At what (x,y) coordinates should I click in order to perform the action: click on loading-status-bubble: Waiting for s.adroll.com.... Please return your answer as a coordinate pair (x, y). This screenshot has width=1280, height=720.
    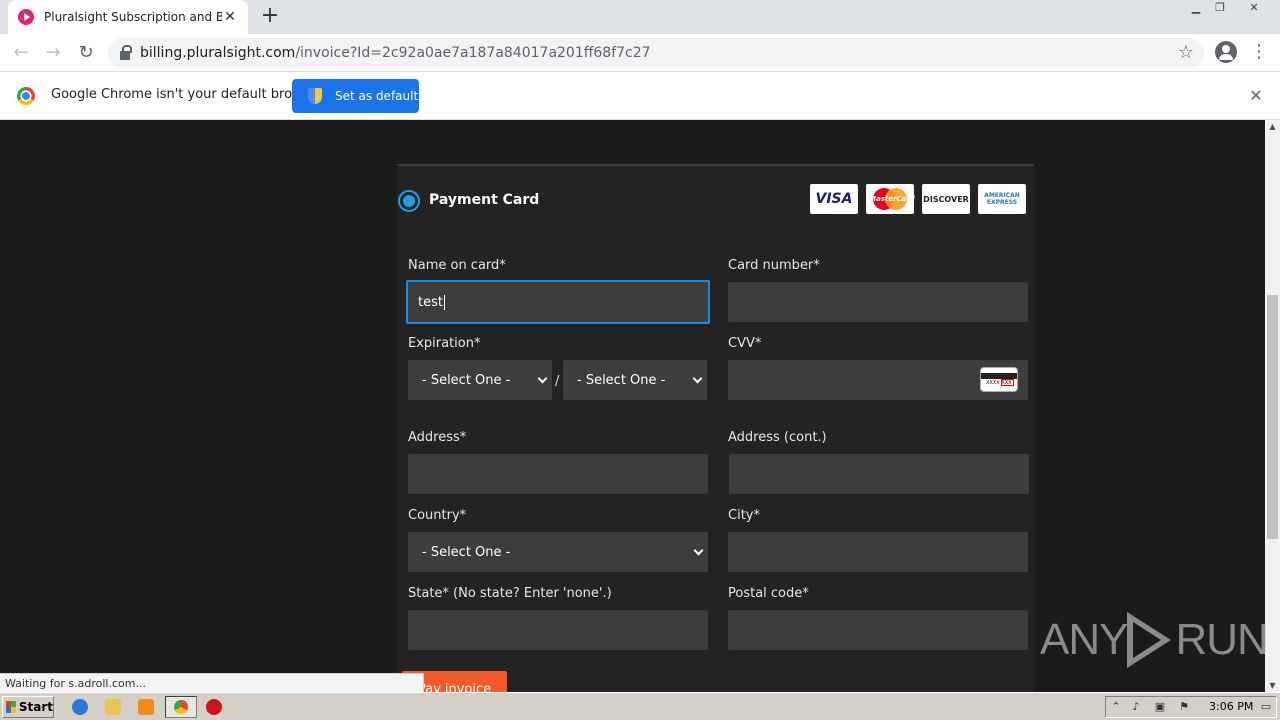
    Looking at the image, I should click on (212, 683).